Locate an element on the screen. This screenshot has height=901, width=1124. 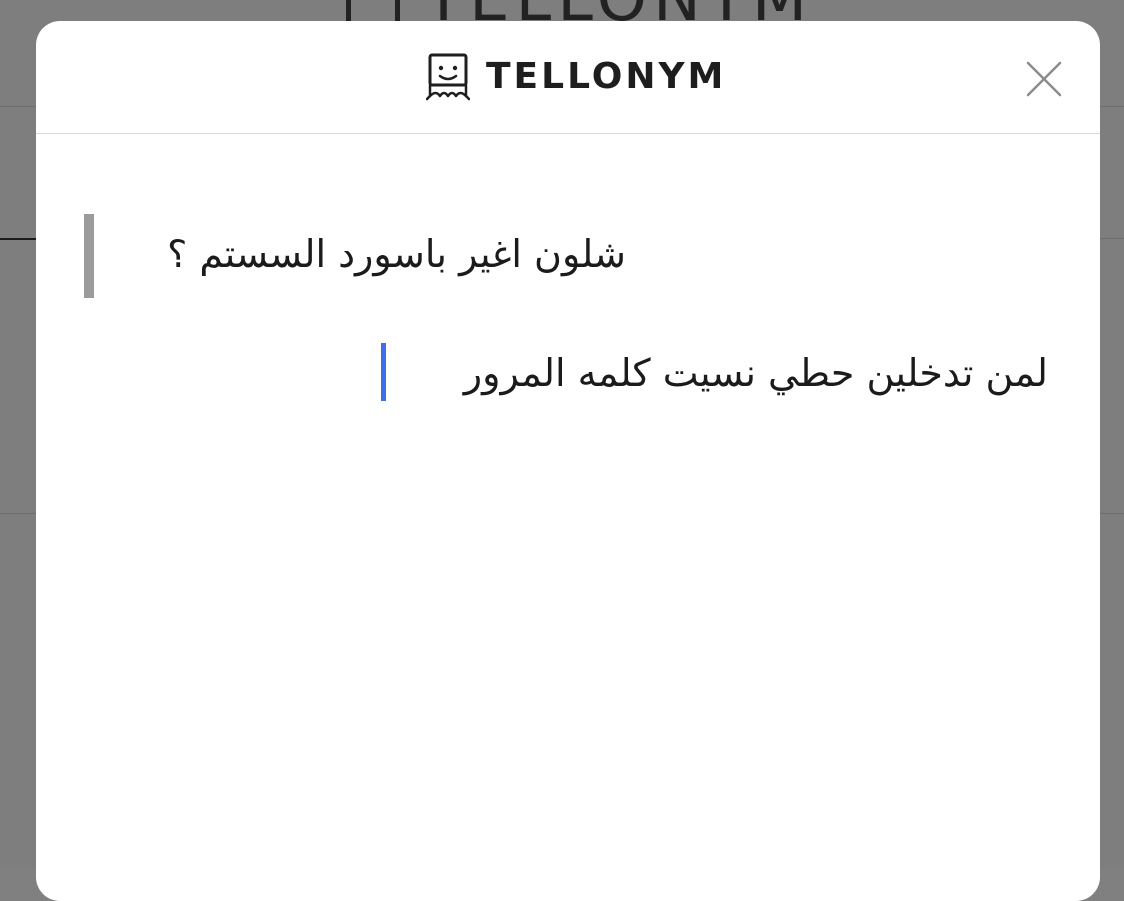
modal-header: TELLONYM is located at coordinates (568, 77).